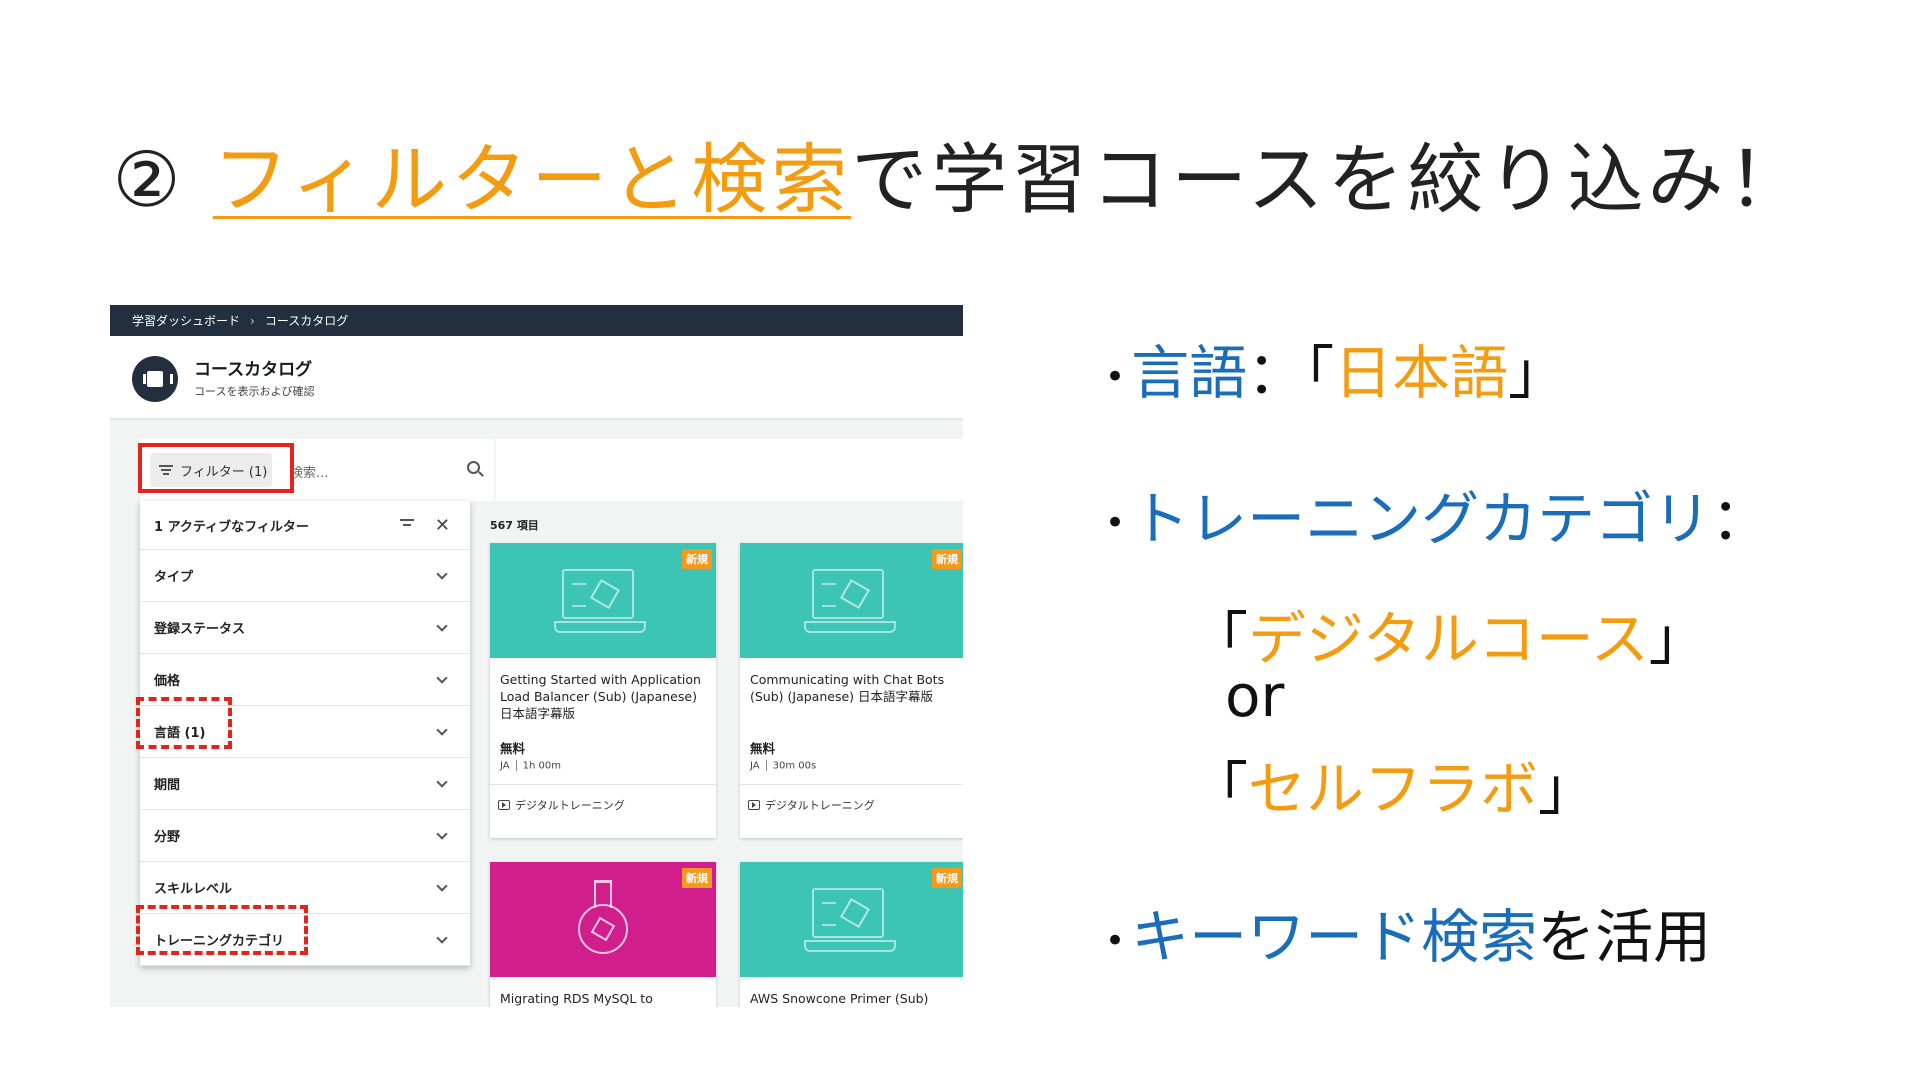  What do you see at coordinates (536, 378) in the screenshot?
I see `page-header: コースカタログ コースを表示および確認` at bounding box center [536, 378].